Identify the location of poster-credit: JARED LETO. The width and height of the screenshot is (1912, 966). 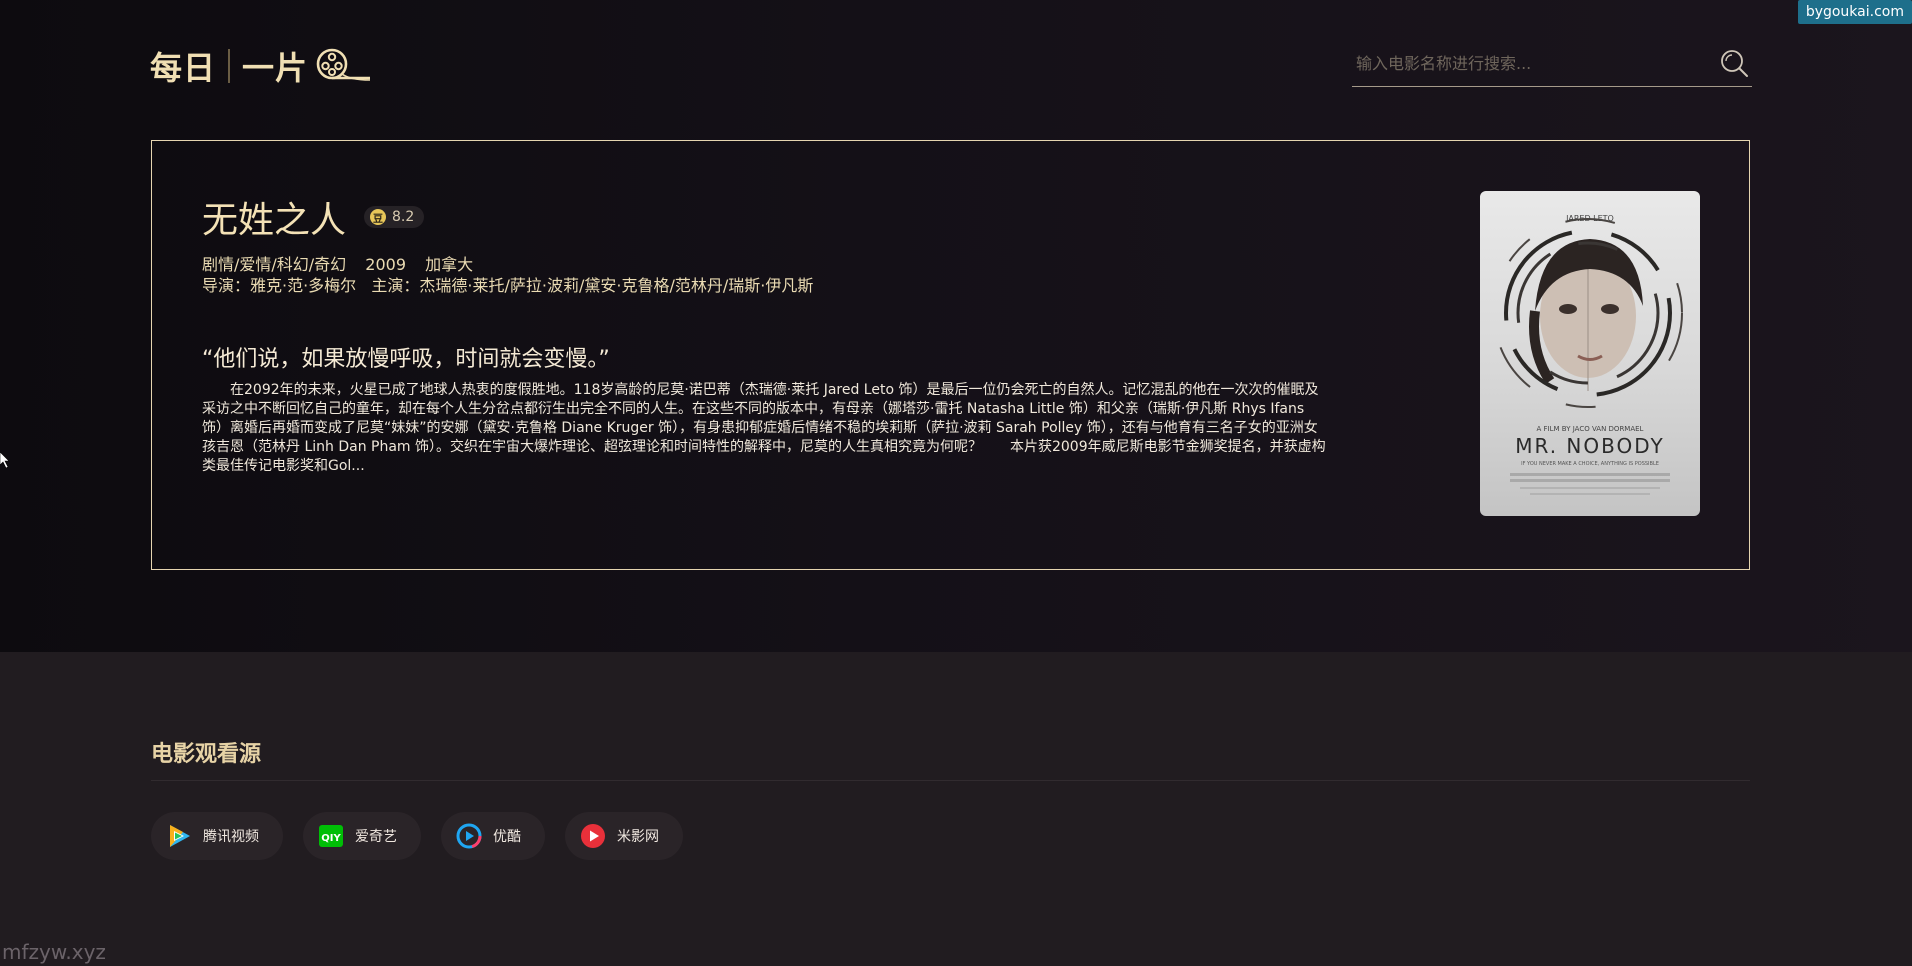
(1589, 218).